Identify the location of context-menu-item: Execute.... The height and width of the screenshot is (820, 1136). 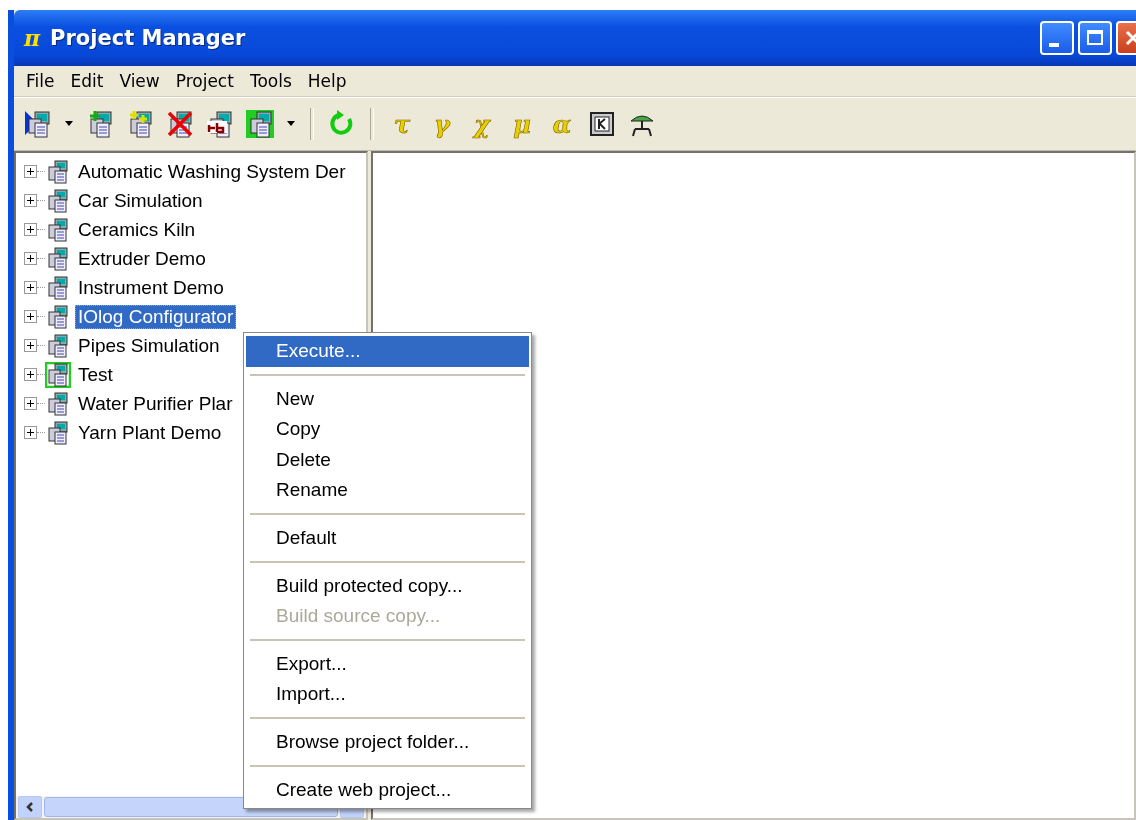
(387, 351).